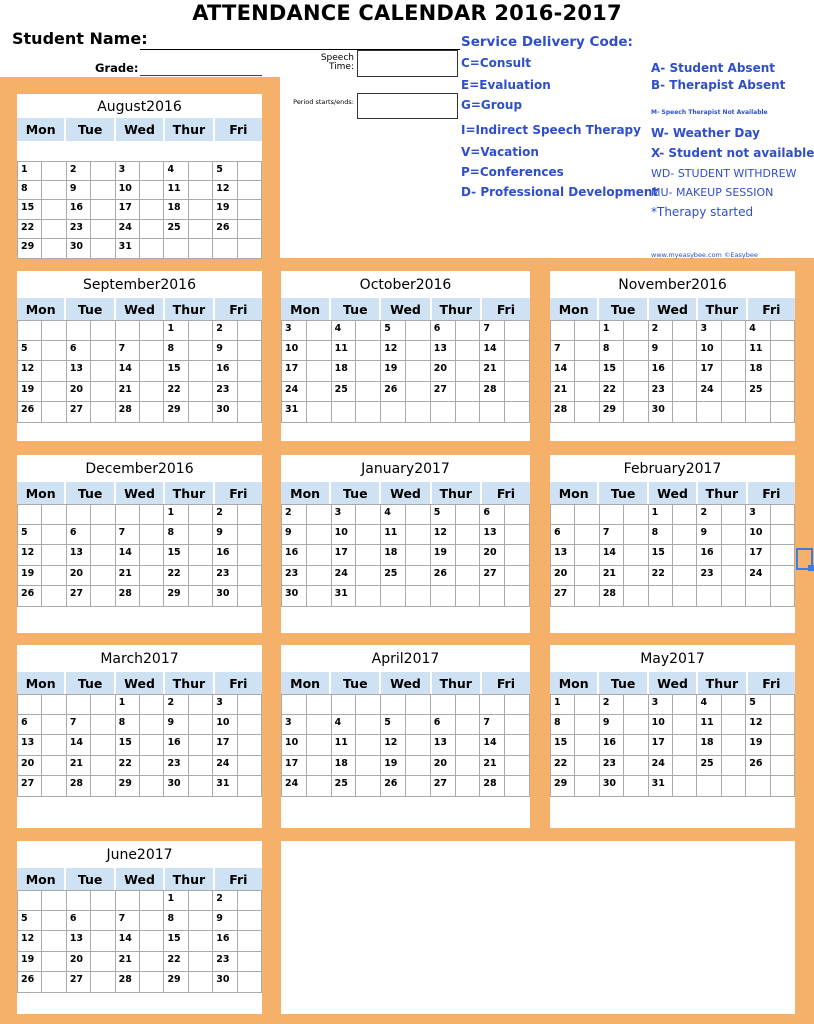  What do you see at coordinates (393, 765) in the screenshot?
I see `day-number-cell: 19` at bounding box center [393, 765].